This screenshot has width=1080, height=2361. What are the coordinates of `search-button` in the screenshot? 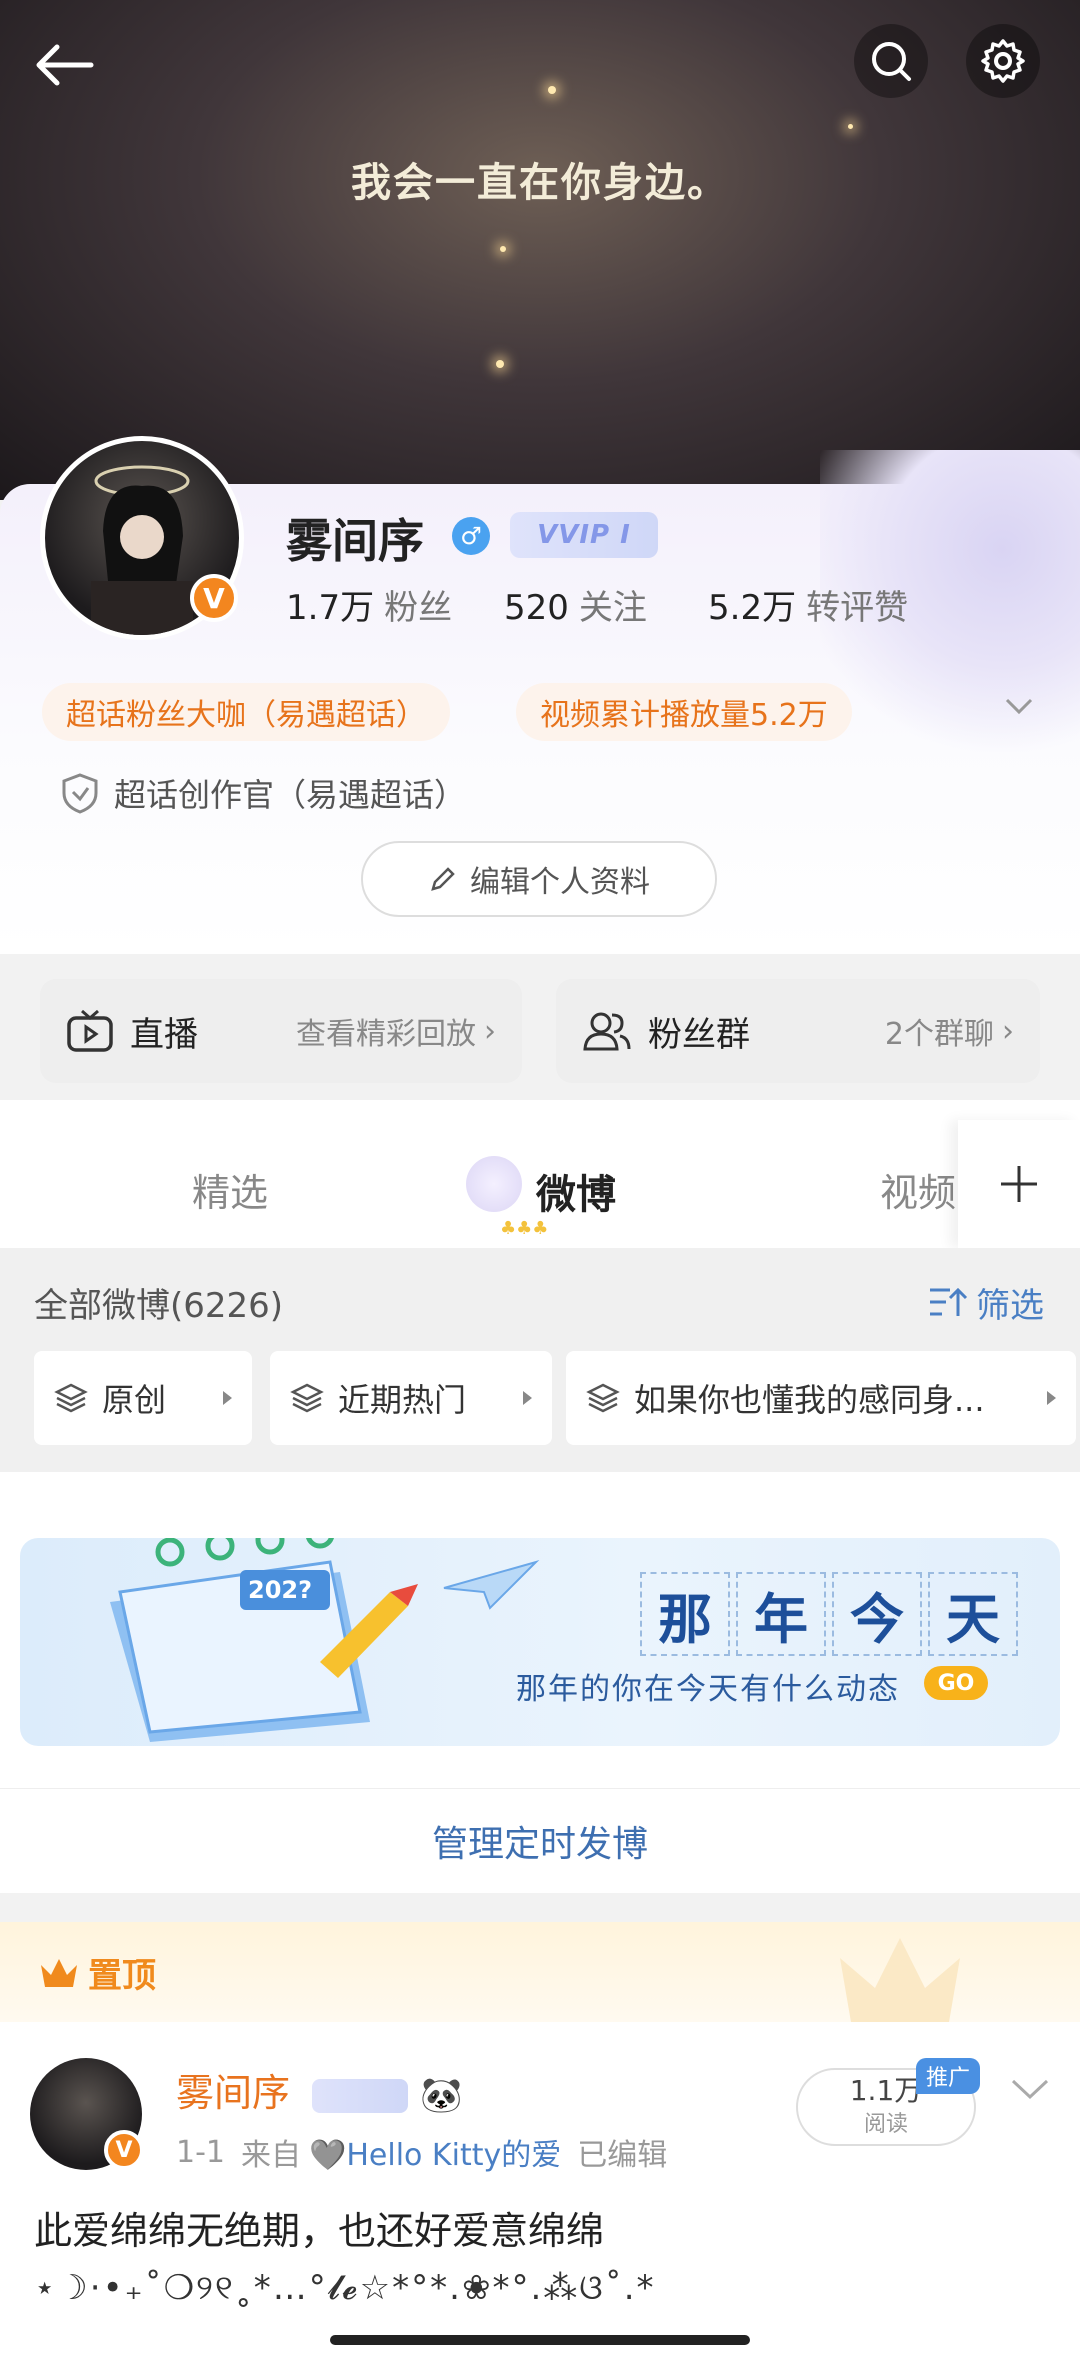 It's located at (891, 61).